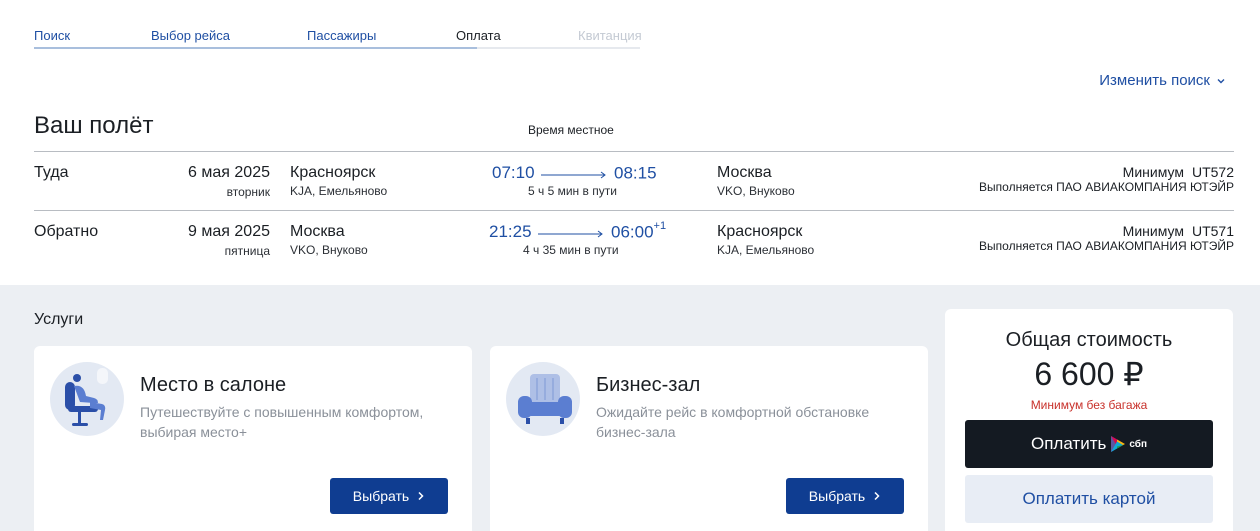 This screenshot has width=1260, height=531. I want to click on service-title: Бизнес-зал, so click(648, 385).